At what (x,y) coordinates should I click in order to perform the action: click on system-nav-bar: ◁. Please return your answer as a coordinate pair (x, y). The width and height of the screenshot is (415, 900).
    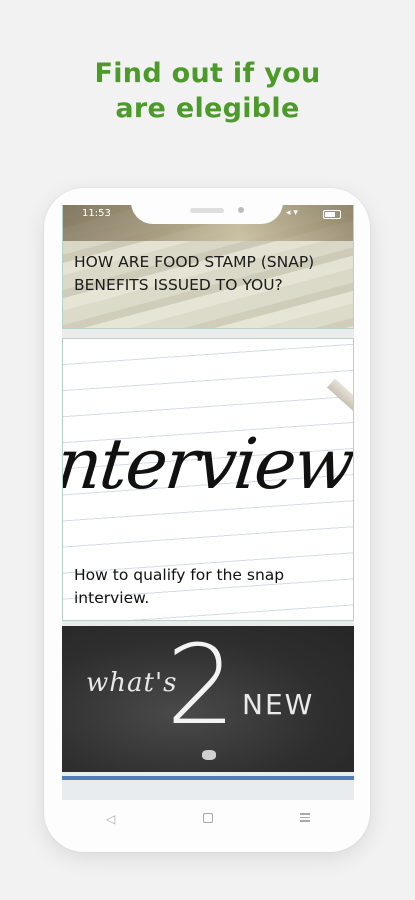
    Looking at the image, I should click on (208, 819).